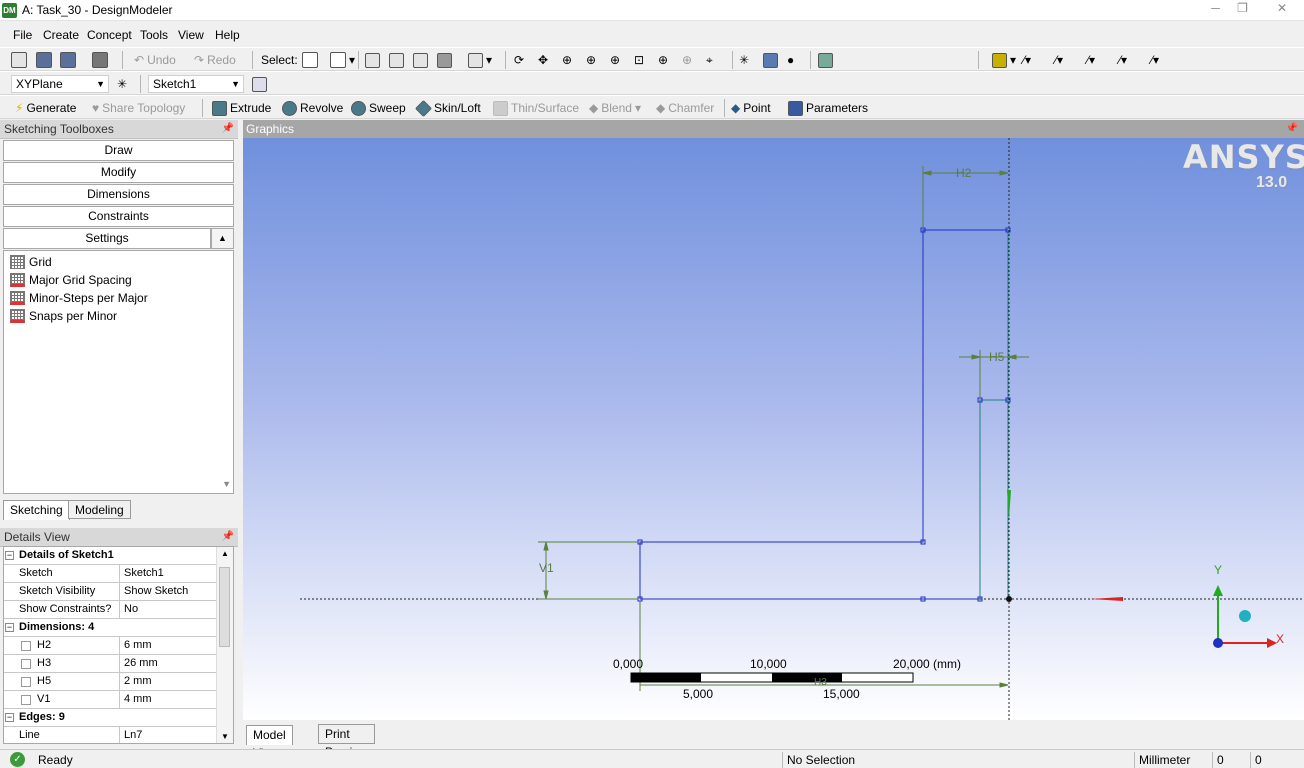  I want to click on table-row: Show Constraints? No, so click(111, 610).